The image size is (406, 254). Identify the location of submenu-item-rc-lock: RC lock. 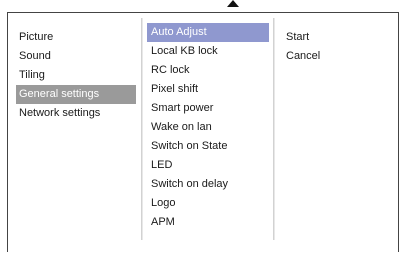
(208, 70).